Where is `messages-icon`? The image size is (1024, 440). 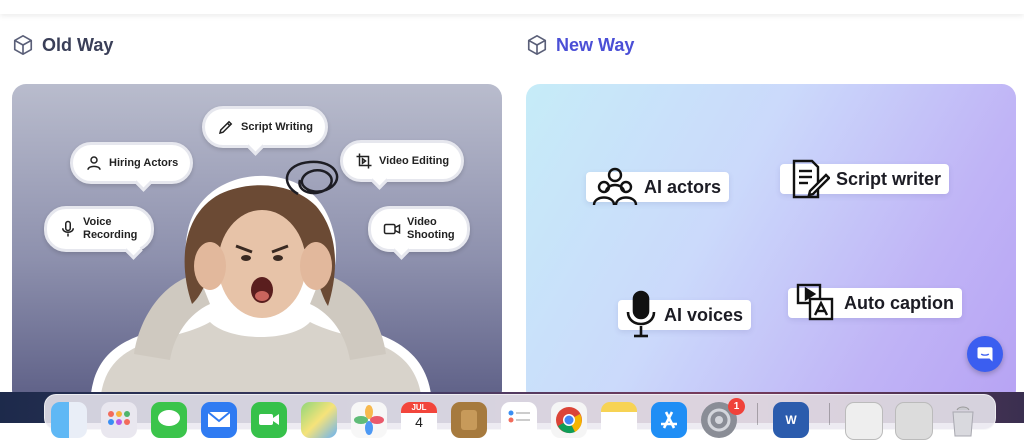 messages-icon is located at coordinates (169, 420).